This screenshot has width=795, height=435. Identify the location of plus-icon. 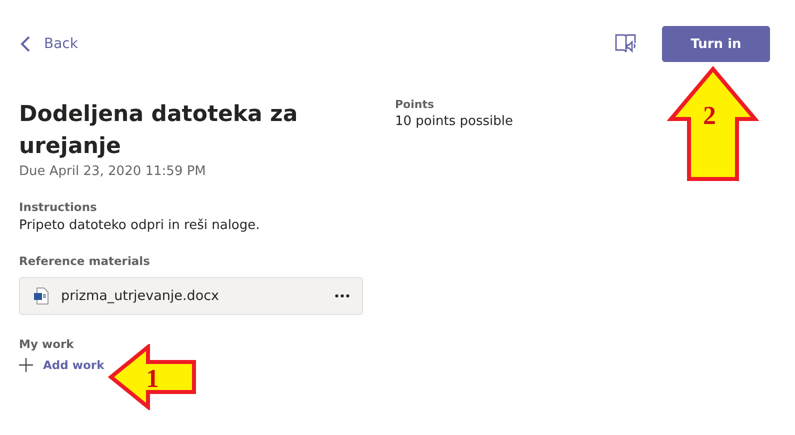
(26, 365).